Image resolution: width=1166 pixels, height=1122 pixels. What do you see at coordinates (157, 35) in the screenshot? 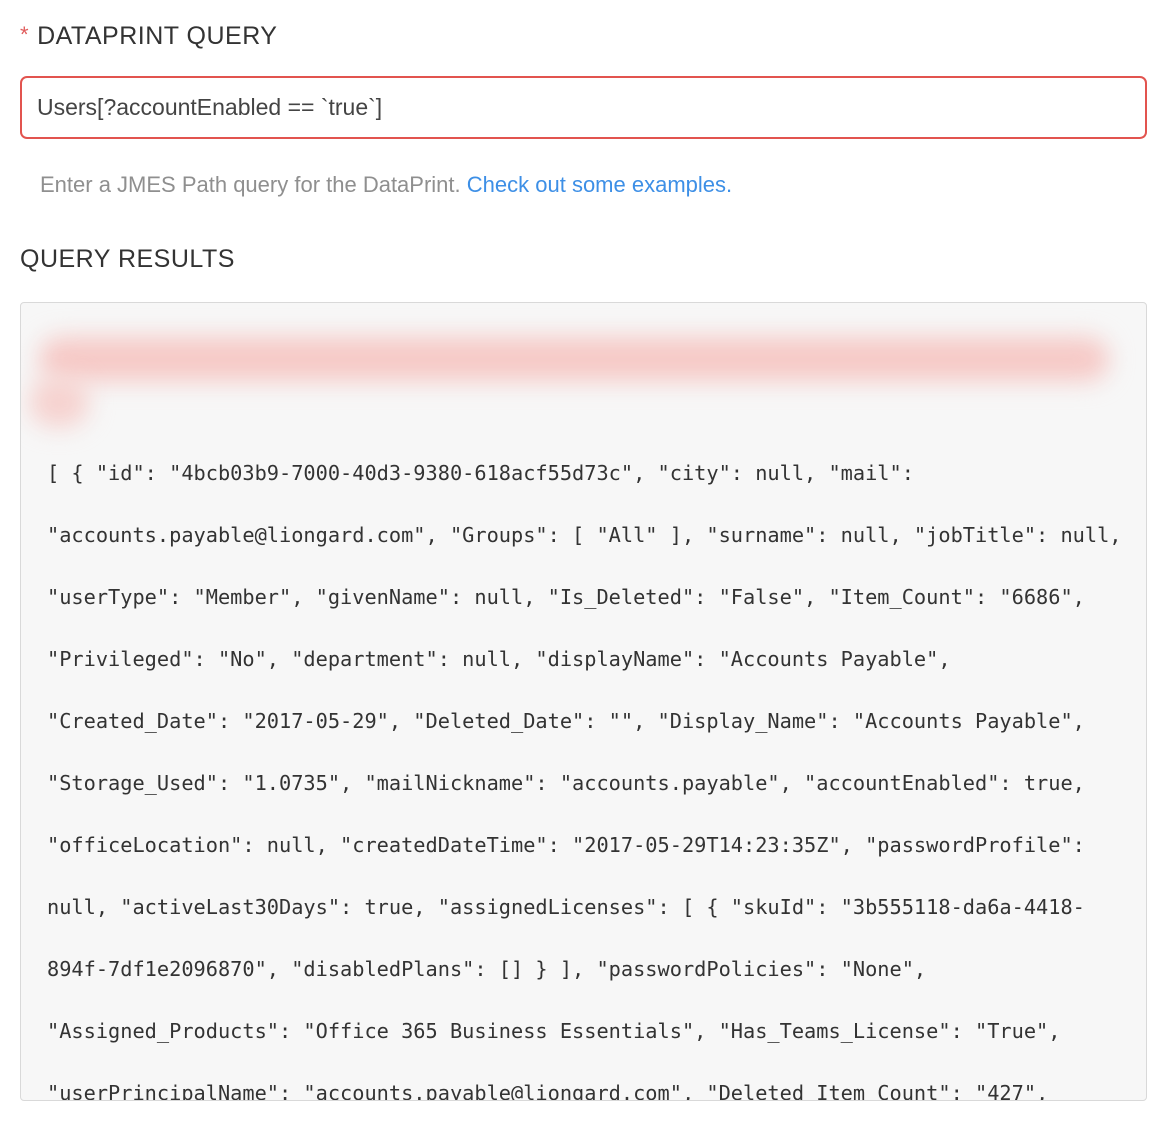
I see `query-label-text: DATAPRINT QUERY` at bounding box center [157, 35].